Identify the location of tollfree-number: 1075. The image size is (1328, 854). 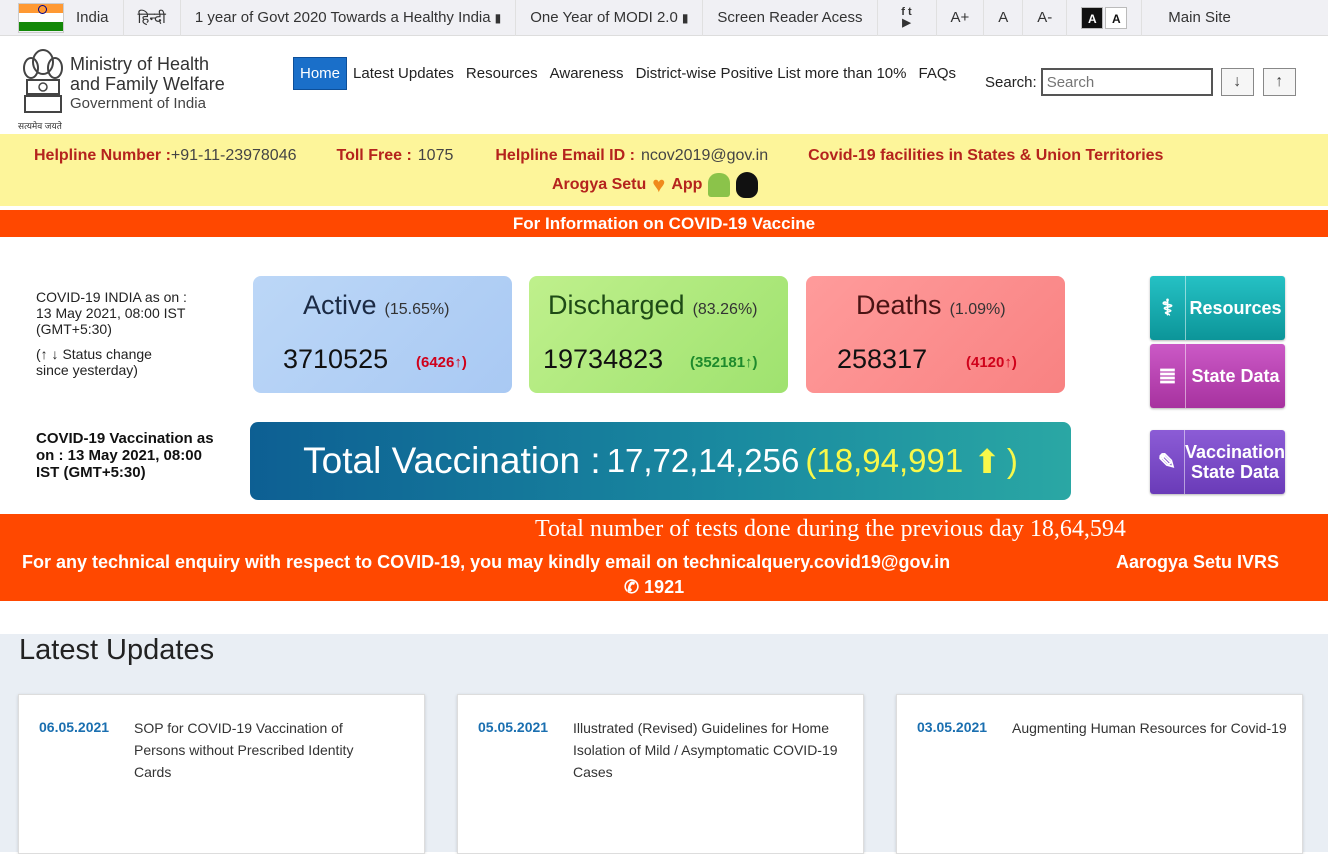
(436, 156).